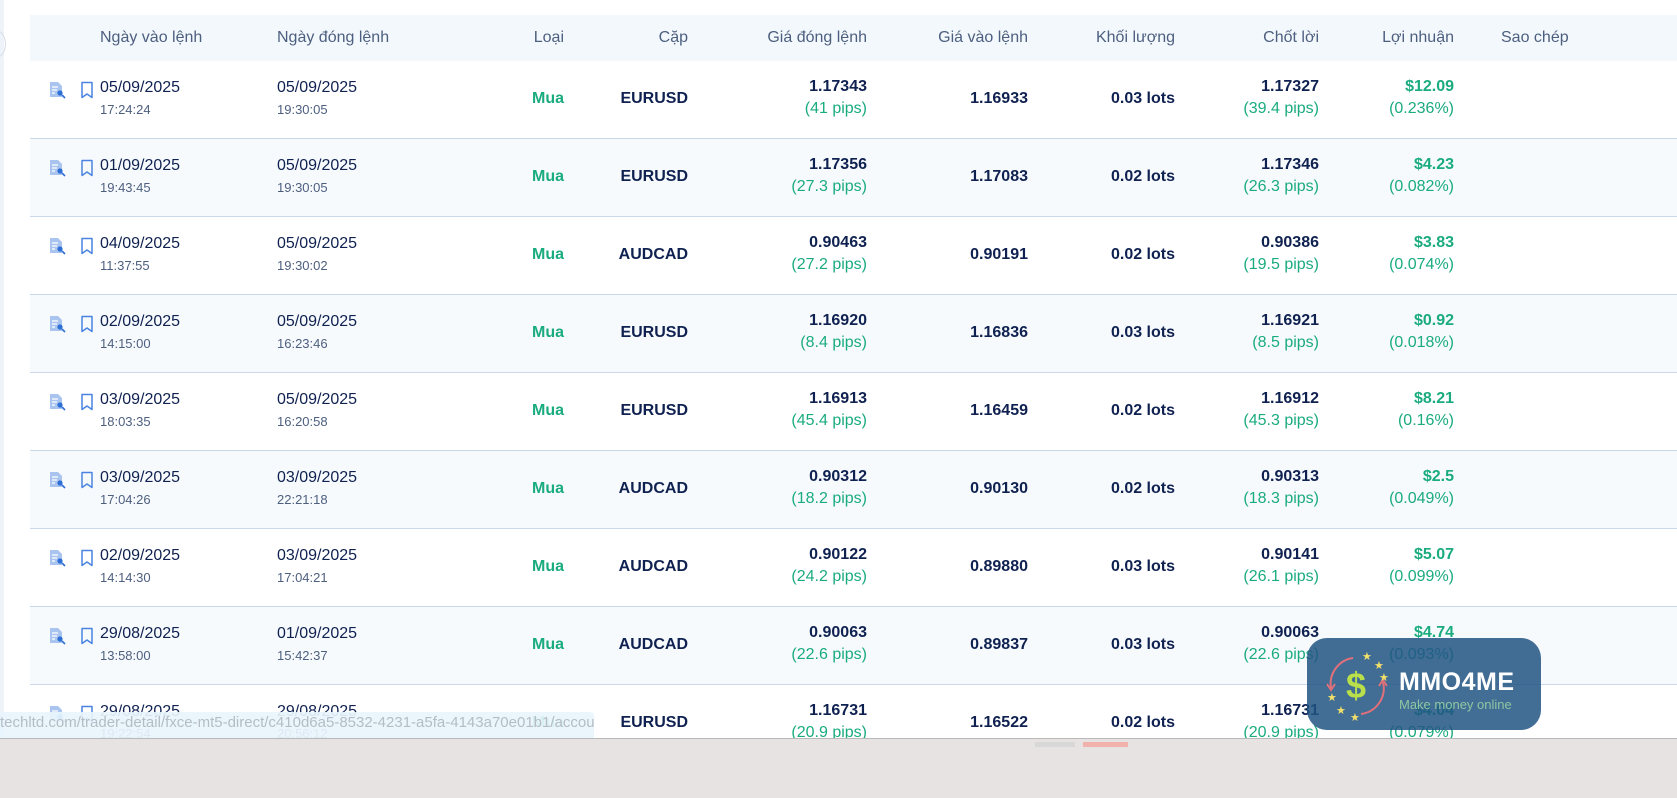 Image resolution: width=1677 pixels, height=798 pixels. Describe the element at coordinates (1290, 554) in the screenshot. I see `take-profit: 0.90141` at that location.